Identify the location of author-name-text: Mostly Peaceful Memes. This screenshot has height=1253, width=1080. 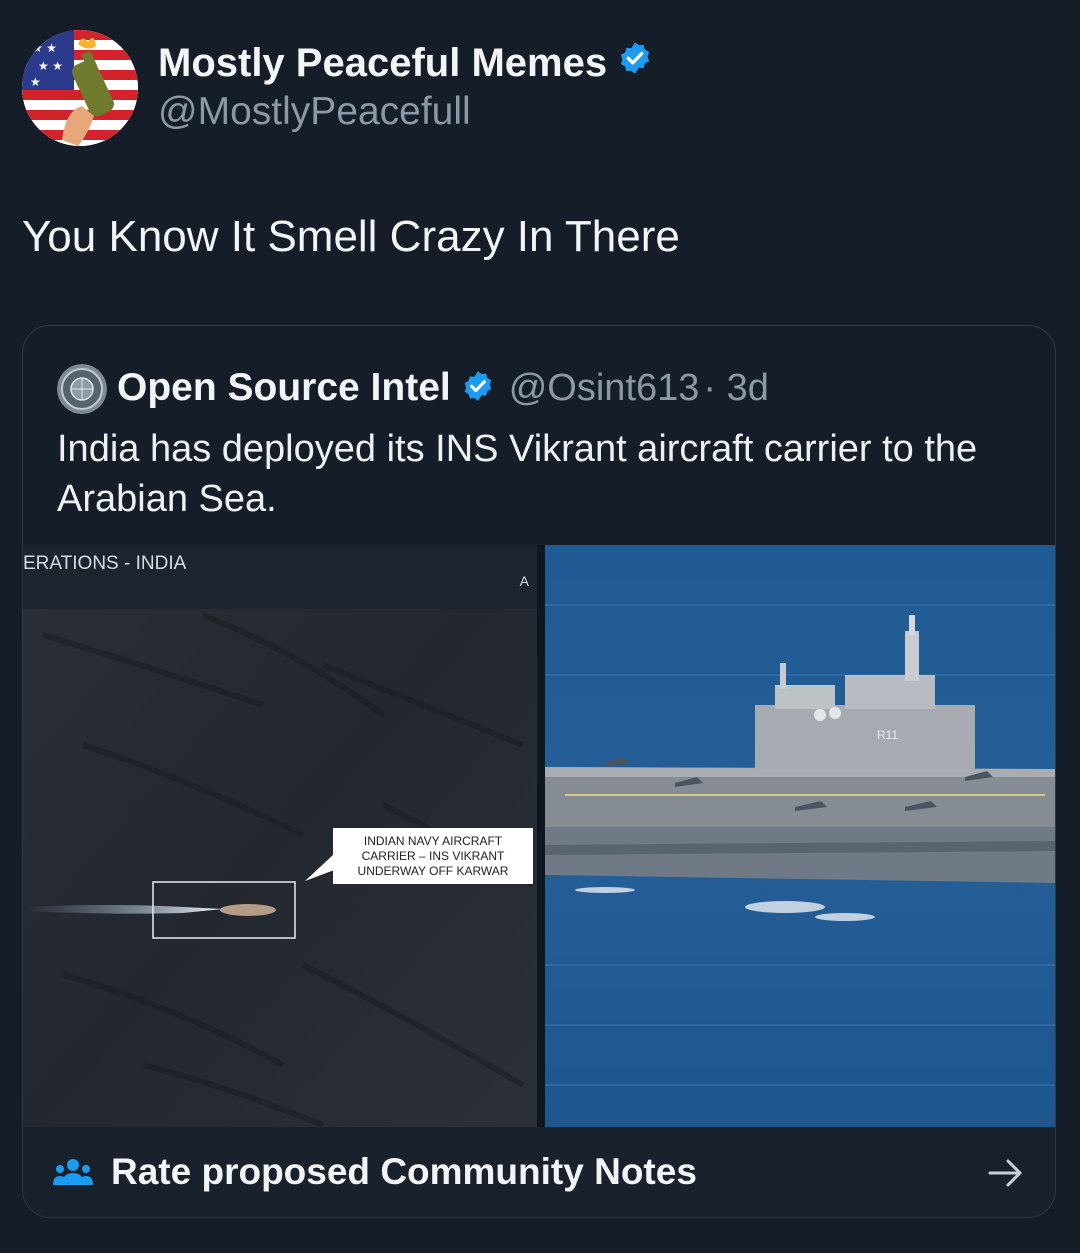
(383, 62).